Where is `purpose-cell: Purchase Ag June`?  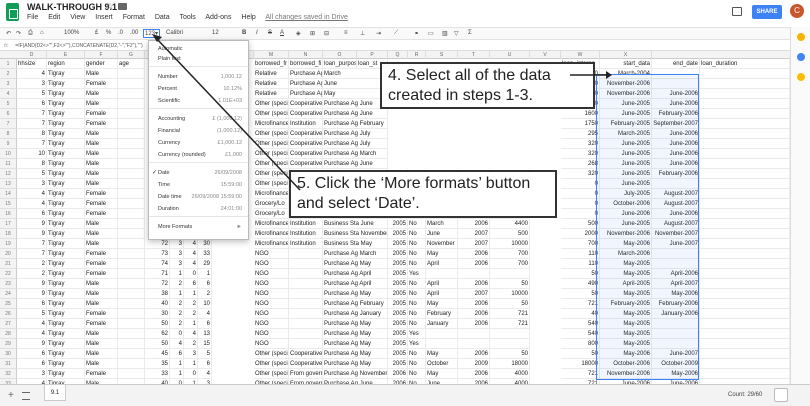 purpose-cell: Purchase Ag June is located at coordinates (355, 114).